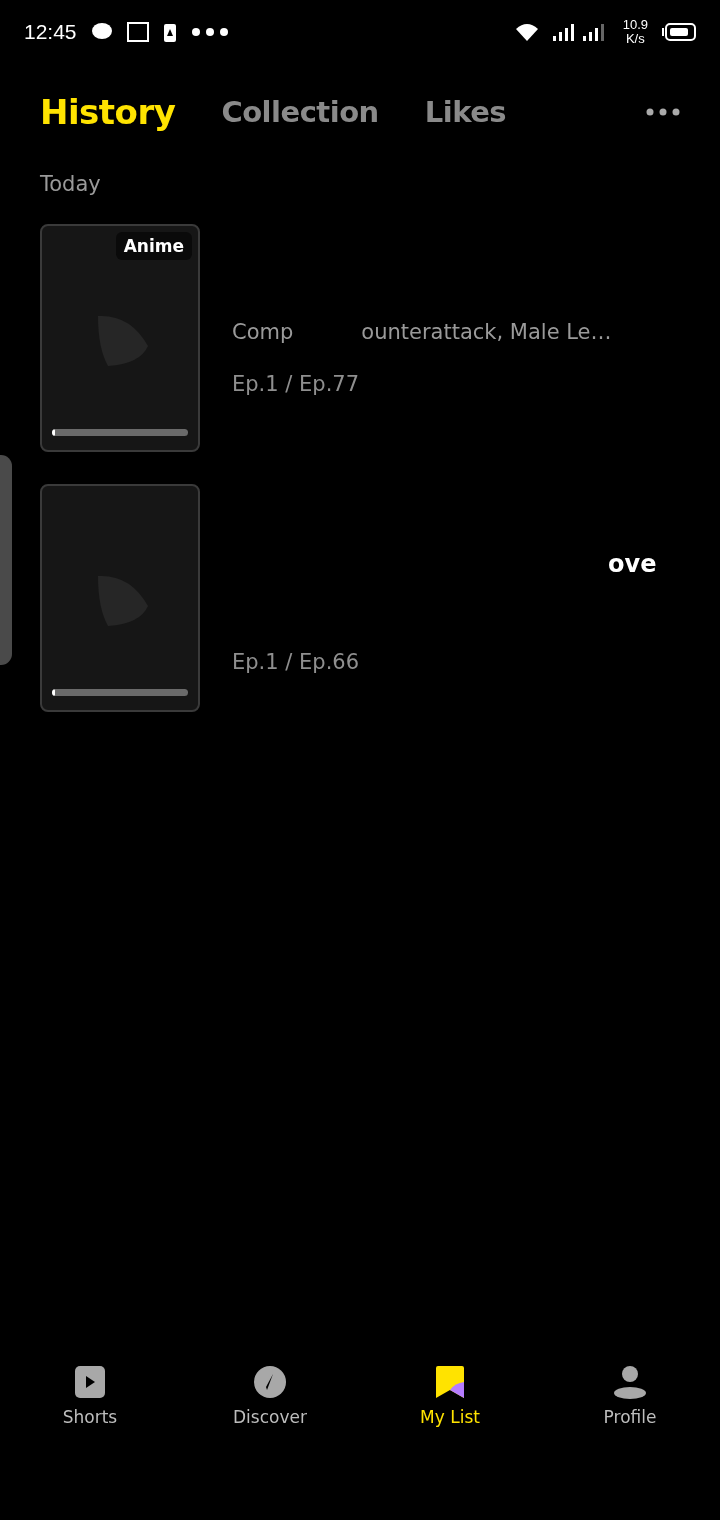  I want to click on section-heading: Today, so click(70, 183).